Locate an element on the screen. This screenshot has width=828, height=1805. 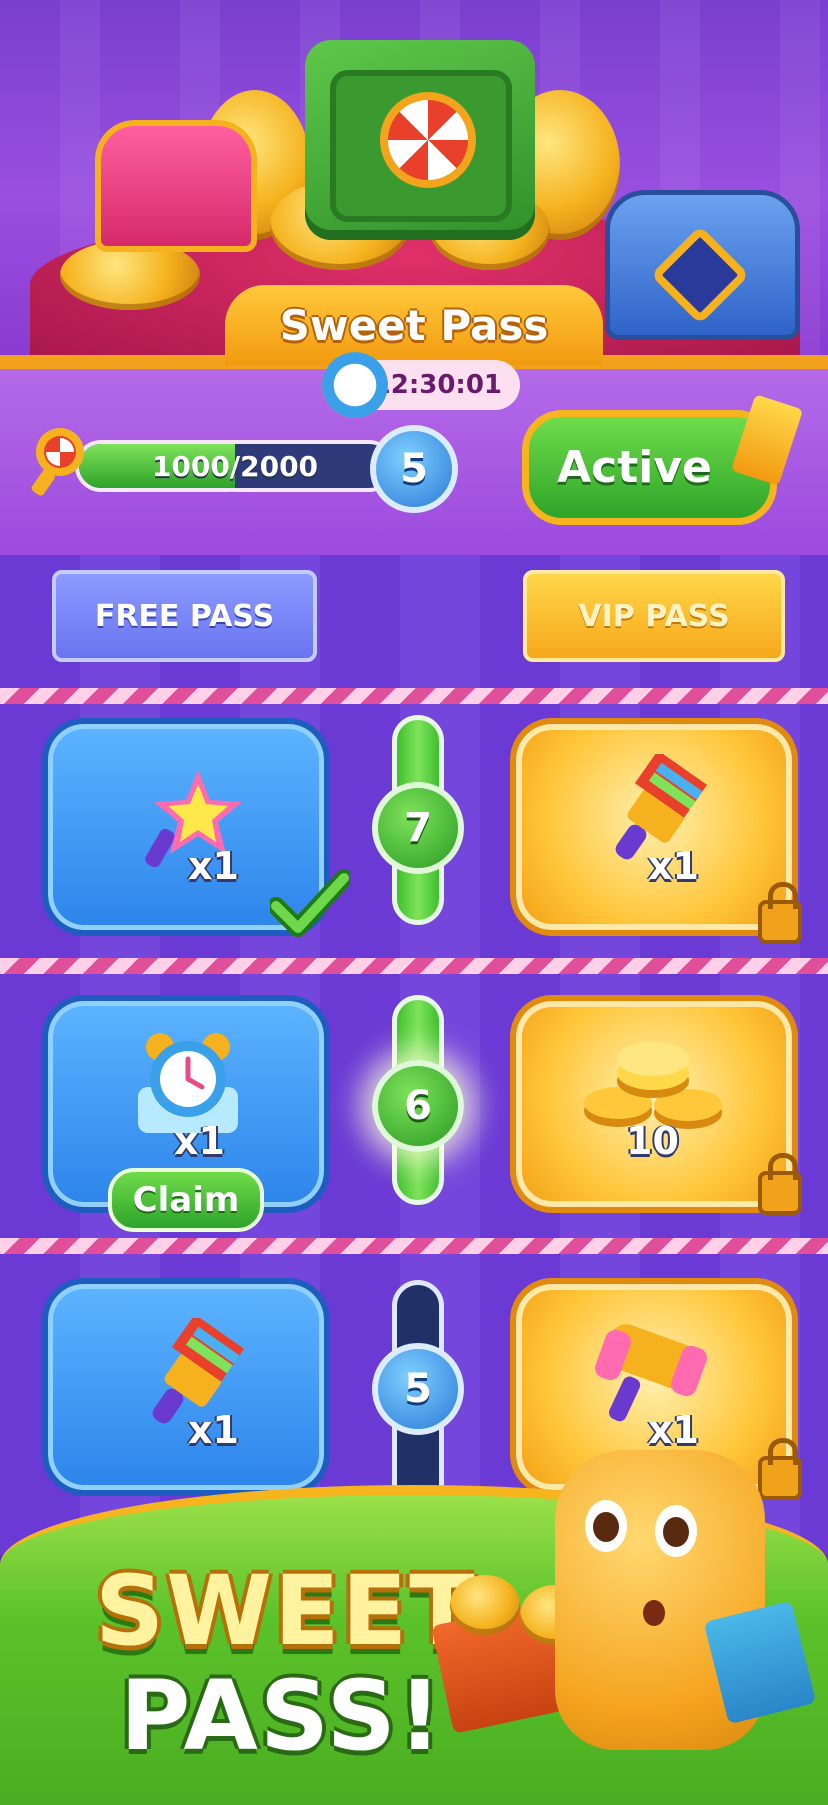
candy-icon is located at coordinates (428, 140).